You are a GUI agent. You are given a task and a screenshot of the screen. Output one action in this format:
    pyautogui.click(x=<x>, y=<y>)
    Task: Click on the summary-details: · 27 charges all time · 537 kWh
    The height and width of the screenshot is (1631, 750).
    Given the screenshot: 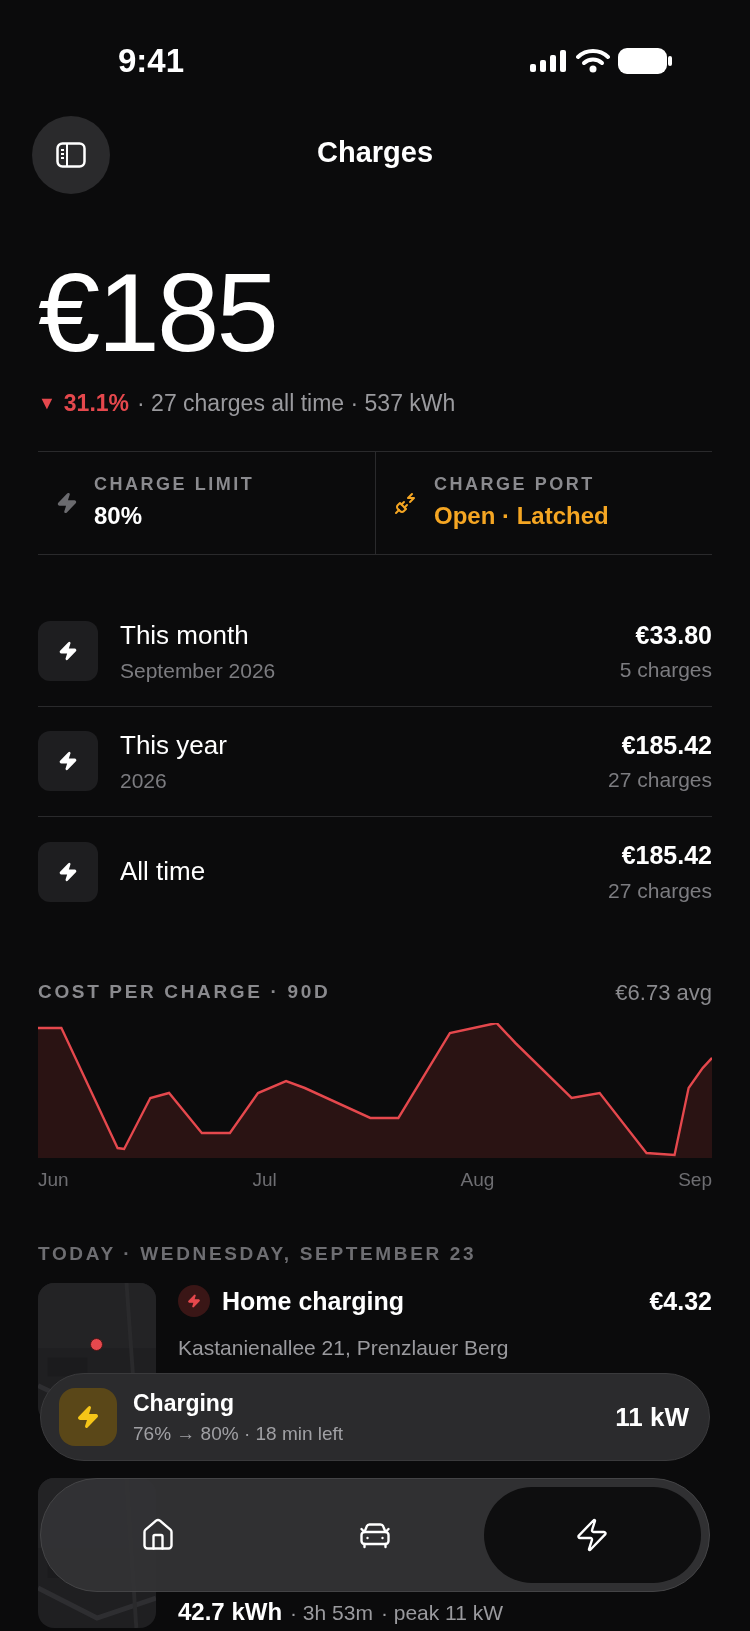 What is the action you would take?
    pyautogui.click(x=296, y=403)
    